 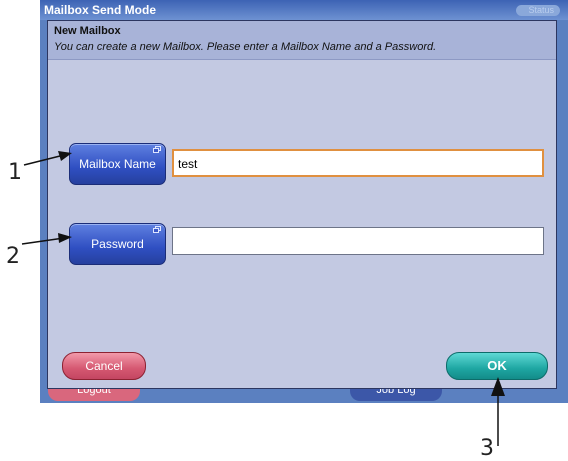 I want to click on window-title: Mailbox Send Mode, so click(x=100, y=10).